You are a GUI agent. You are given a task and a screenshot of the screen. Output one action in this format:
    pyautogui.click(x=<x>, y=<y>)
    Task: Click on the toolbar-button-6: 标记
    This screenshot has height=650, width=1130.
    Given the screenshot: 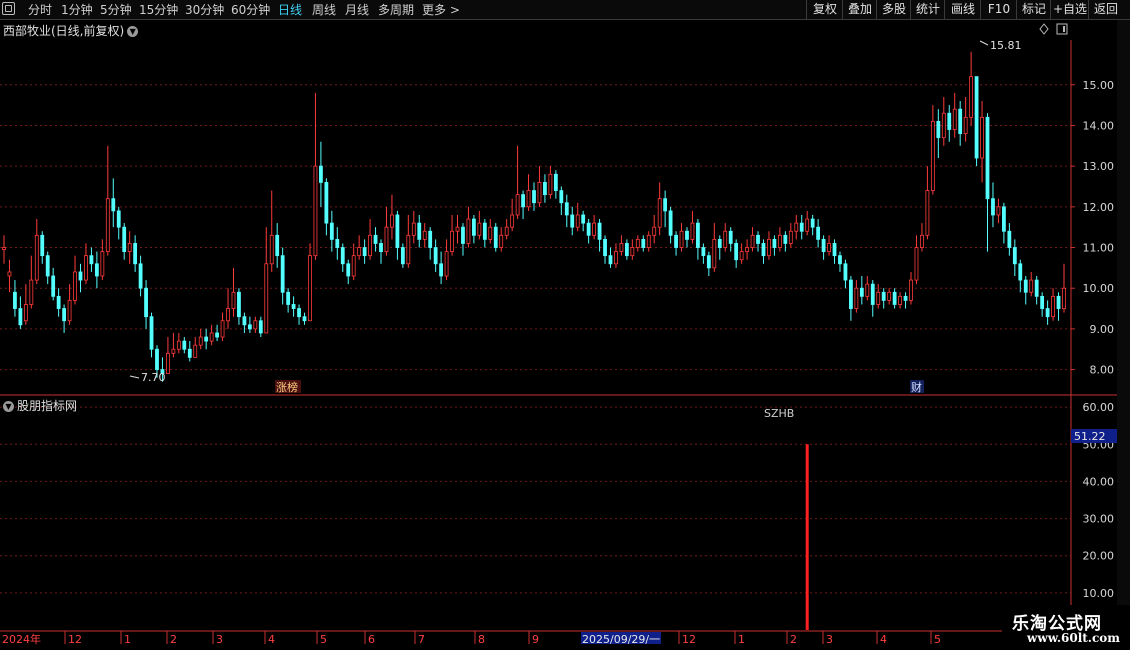 What is the action you would take?
    pyautogui.click(x=1033, y=9)
    